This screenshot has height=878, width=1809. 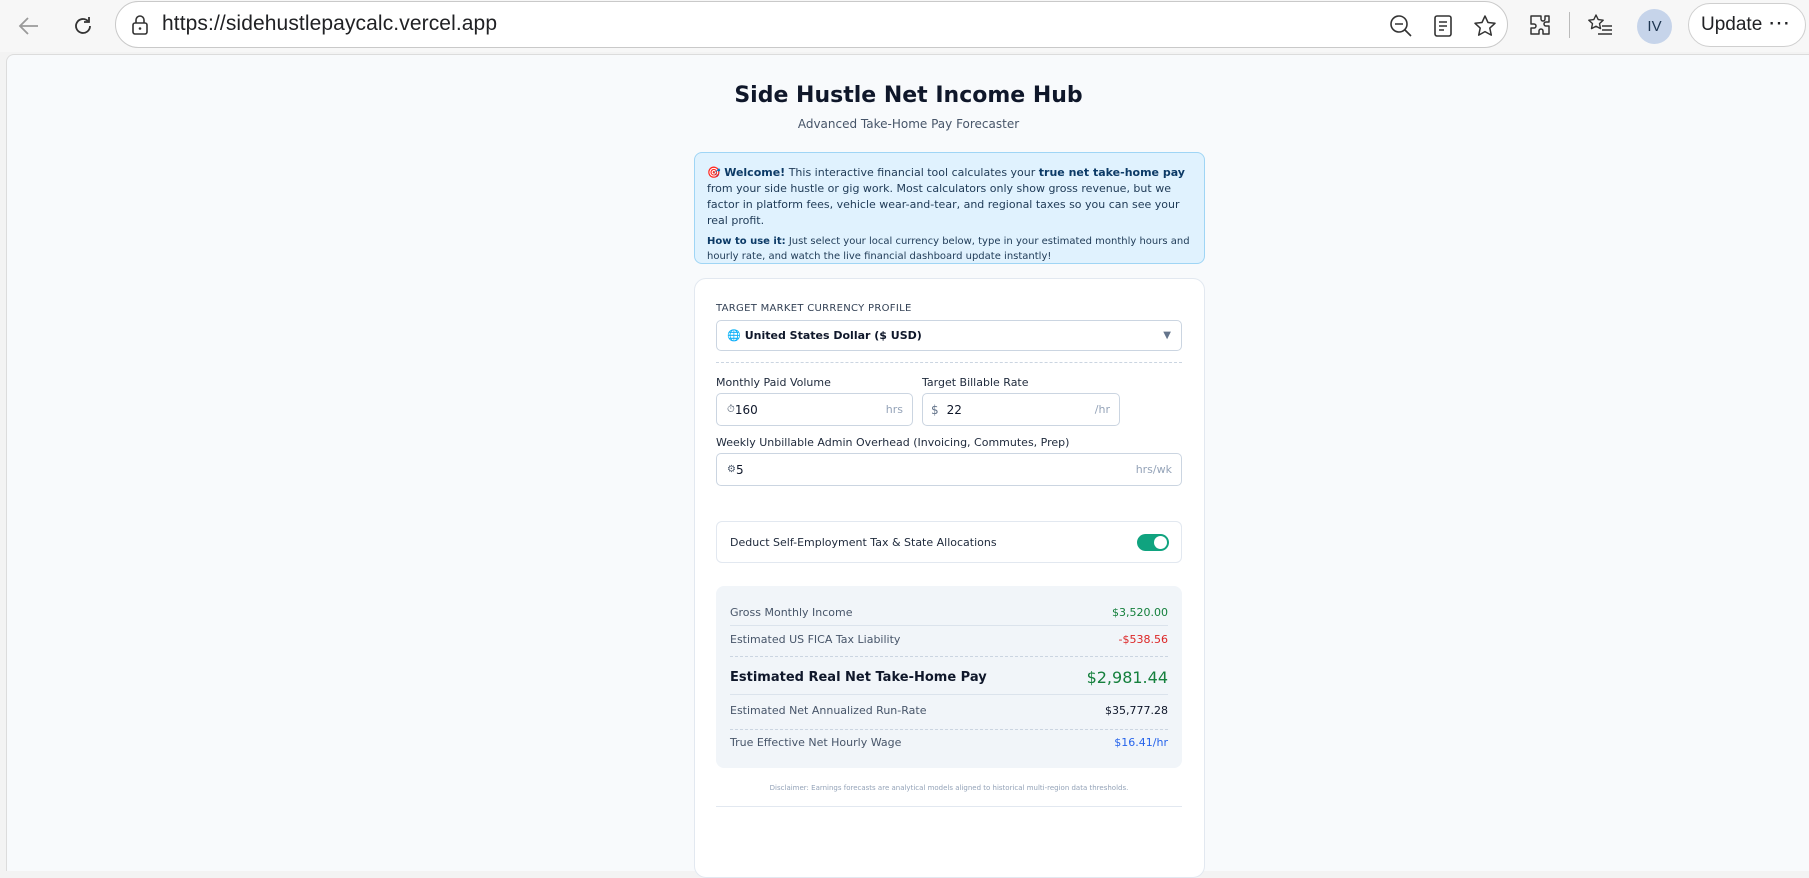 What do you see at coordinates (1160, 542) in the screenshot?
I see `toggle-knob` at bounding box center [1160, 542].